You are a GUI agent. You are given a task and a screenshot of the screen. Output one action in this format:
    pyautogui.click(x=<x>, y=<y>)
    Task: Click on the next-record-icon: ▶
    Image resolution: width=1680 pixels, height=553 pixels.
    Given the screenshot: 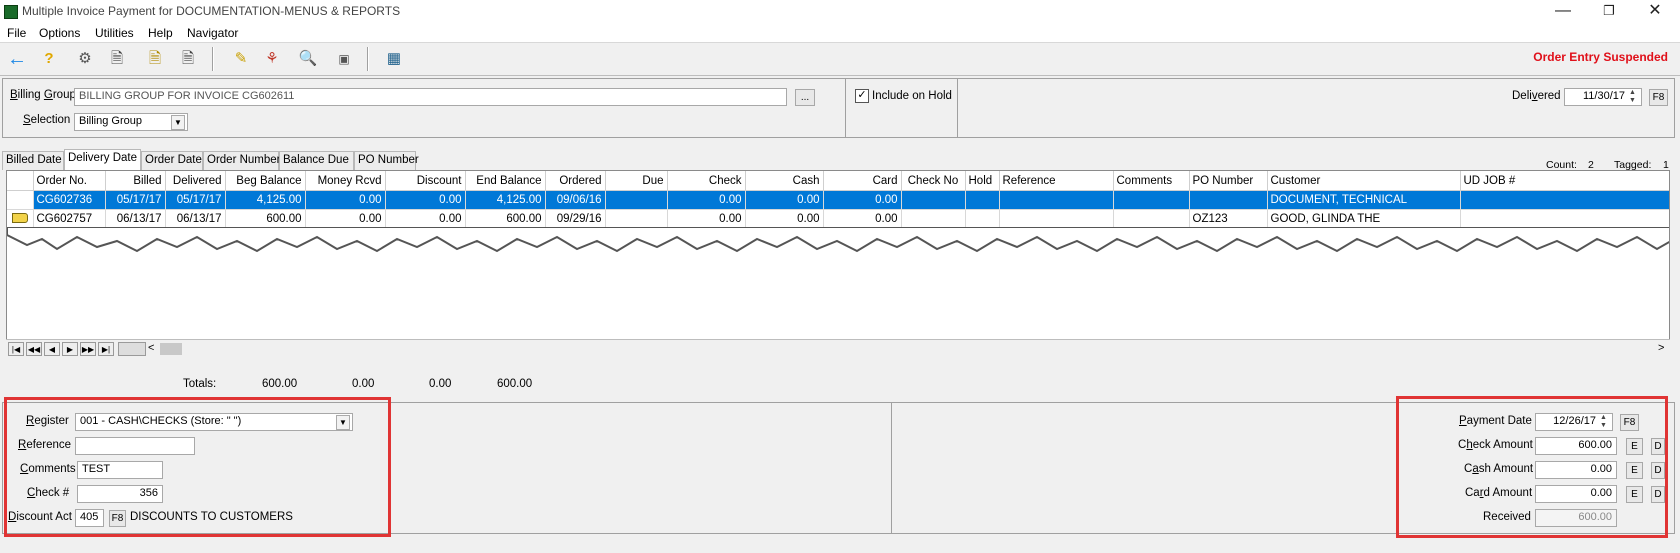 What is the action you would take?
    pyautogui.click(x=70, y=349)
    